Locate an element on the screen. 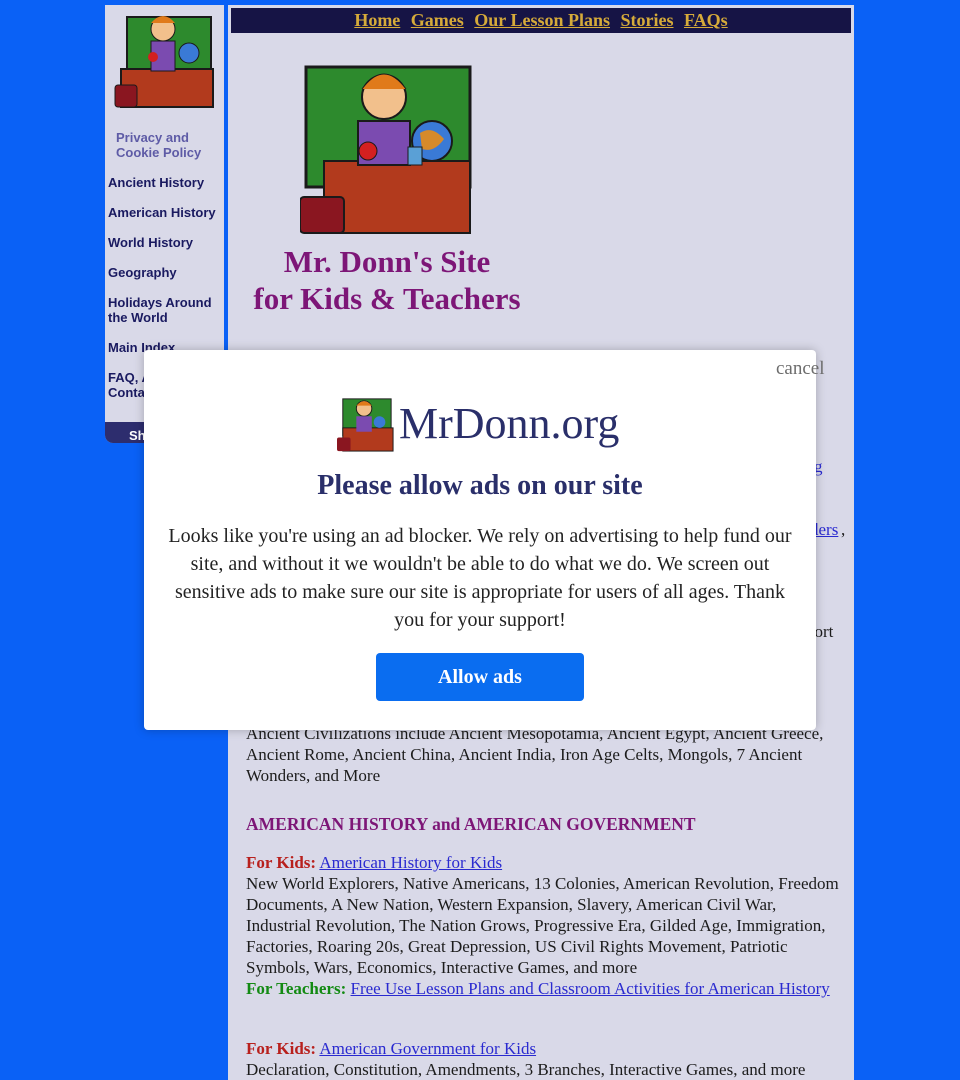  brand-name: MrDonn.org is located at coordinates (509, 423).